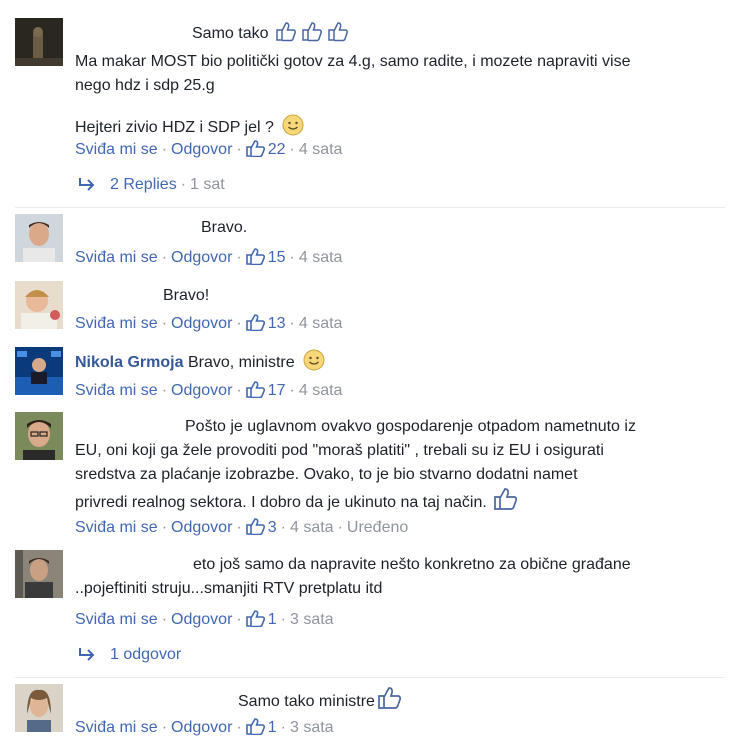 This screenshot has width=740, height=741. I want to click on comment-meta: Sviđa mi se · Odgovor · 13 · 4 sata, so click(208, 325).